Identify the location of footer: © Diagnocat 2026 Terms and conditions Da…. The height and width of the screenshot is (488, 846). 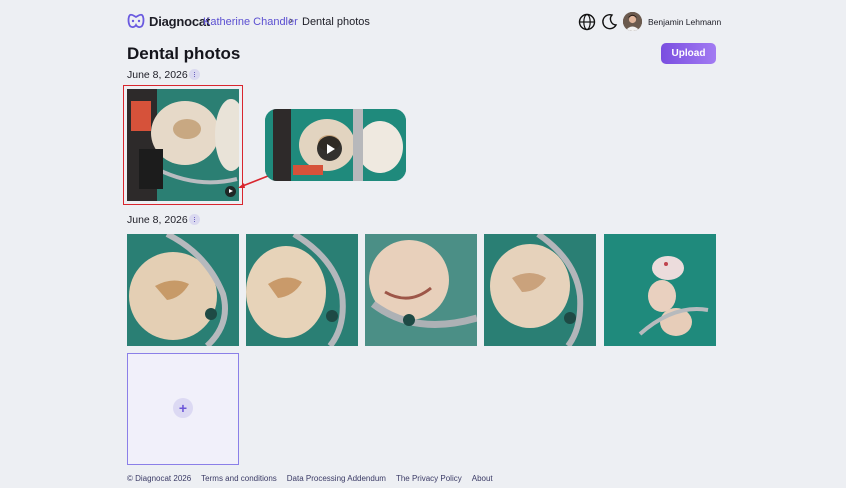
(310, 478).